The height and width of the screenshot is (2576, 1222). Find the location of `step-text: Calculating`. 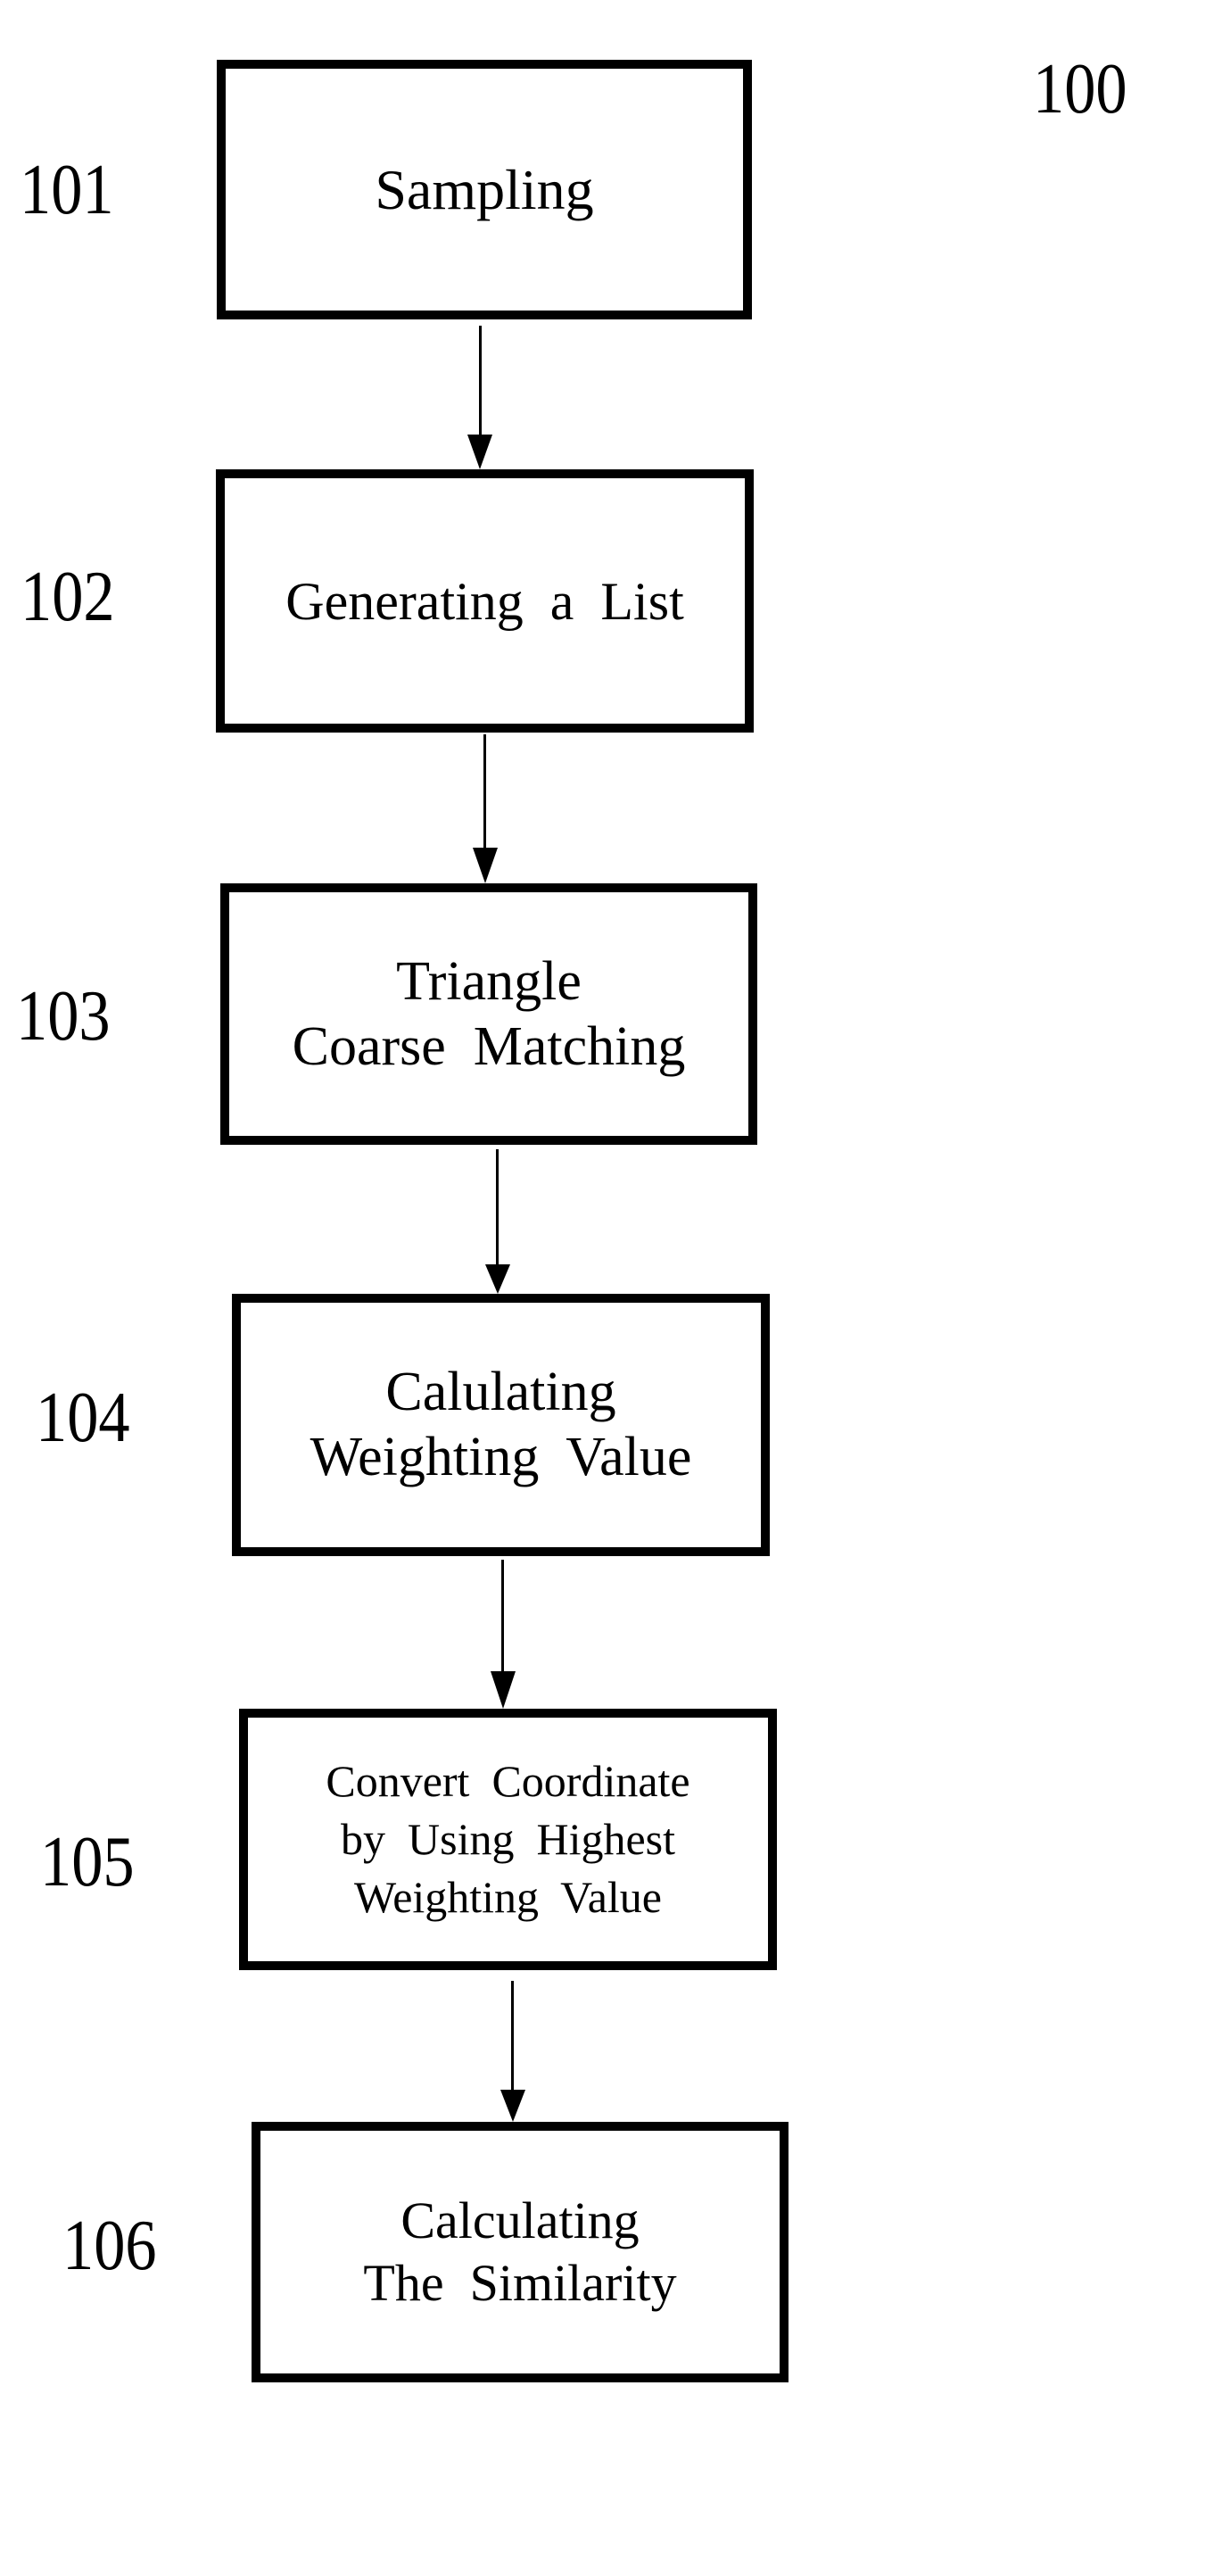

step-text: Calculating is located at coordinates (520, 2220).